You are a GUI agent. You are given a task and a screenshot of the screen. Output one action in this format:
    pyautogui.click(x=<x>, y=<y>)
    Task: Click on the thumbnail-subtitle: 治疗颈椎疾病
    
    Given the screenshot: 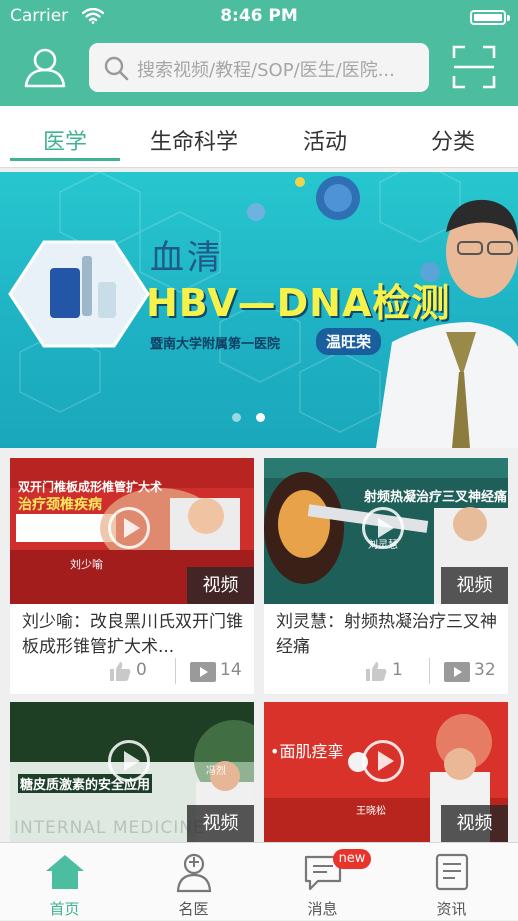 What is the action you would take?
    pyautogui.click(x=60, y=505)
    